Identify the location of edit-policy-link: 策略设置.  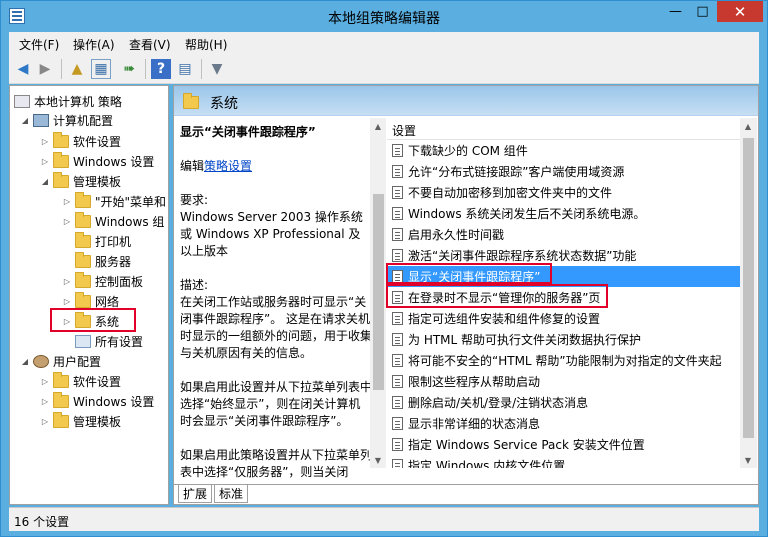
(228, 166).